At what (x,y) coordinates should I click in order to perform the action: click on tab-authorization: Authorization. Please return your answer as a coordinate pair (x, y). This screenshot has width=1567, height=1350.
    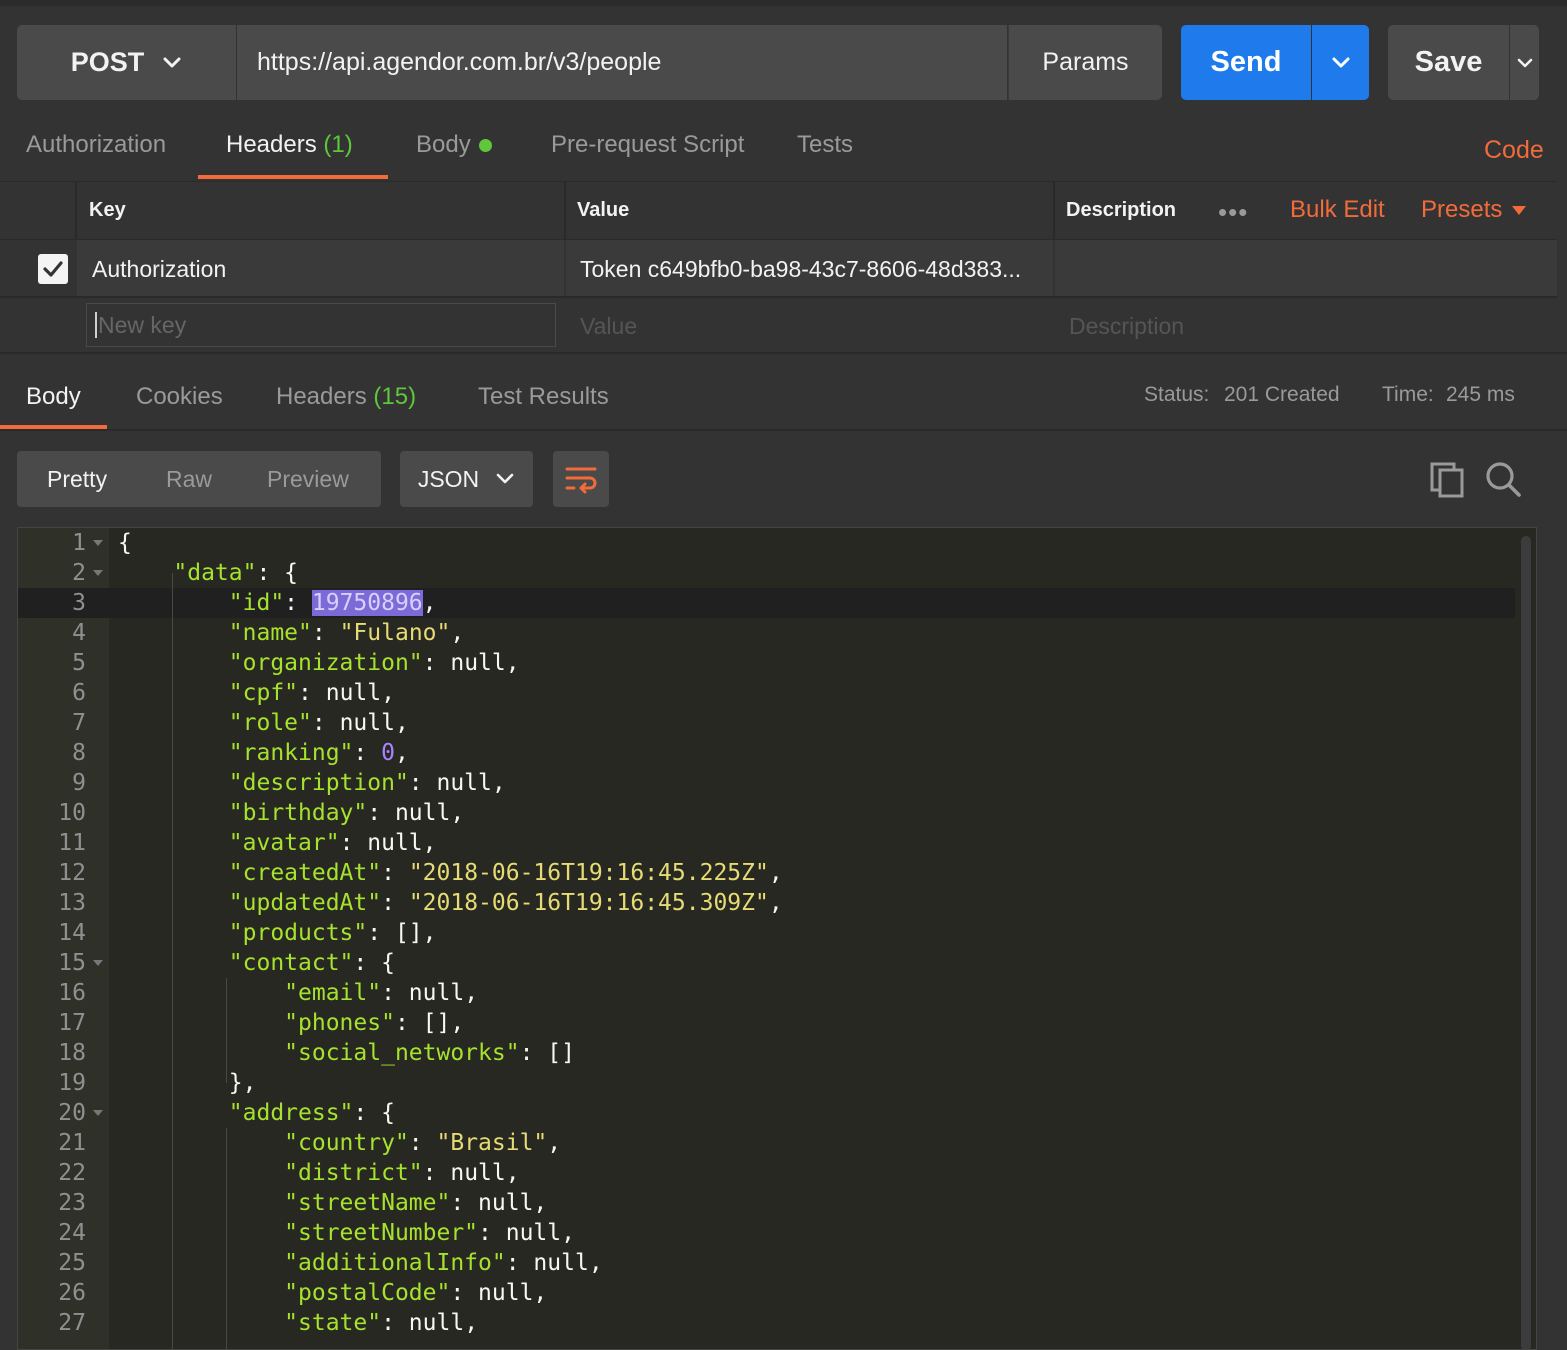
    Looking at the image, I should click on (96, 145).